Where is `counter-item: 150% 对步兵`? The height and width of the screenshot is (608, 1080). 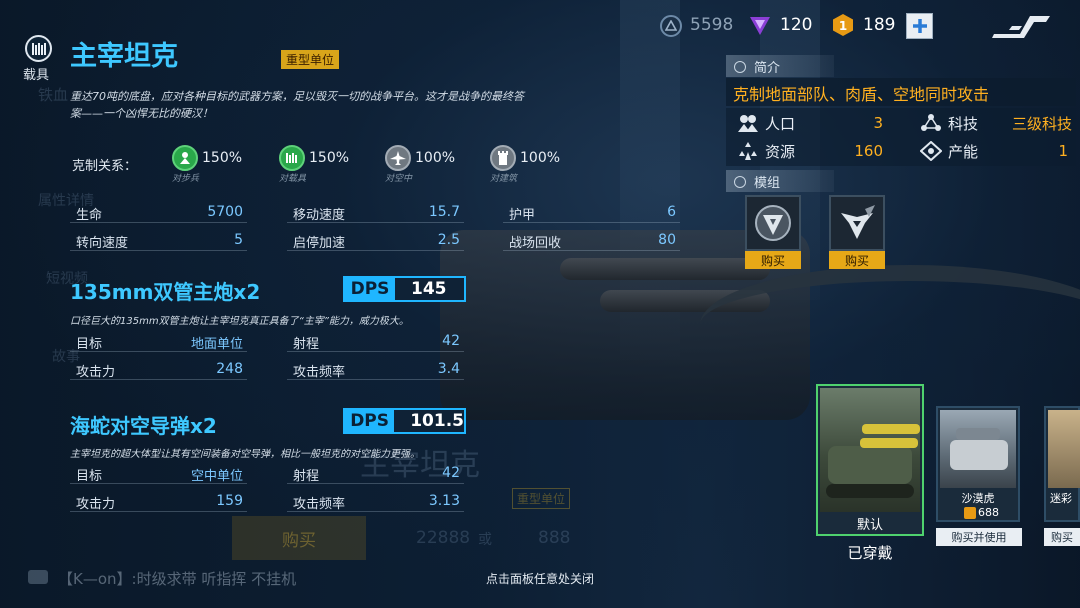
counter-item: 150% 对步兵 is located at coordinates (217, 165).